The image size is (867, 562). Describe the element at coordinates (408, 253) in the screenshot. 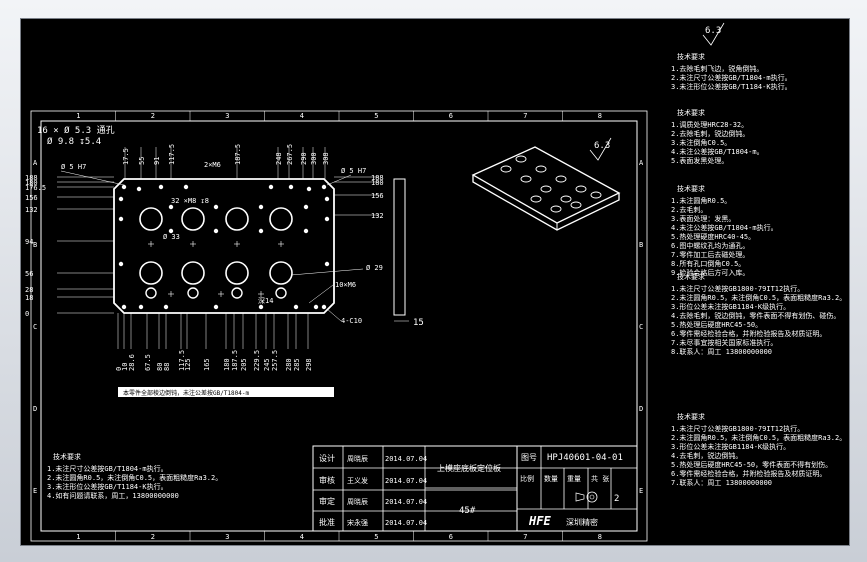

I see `side-section-view: 15` at that location.